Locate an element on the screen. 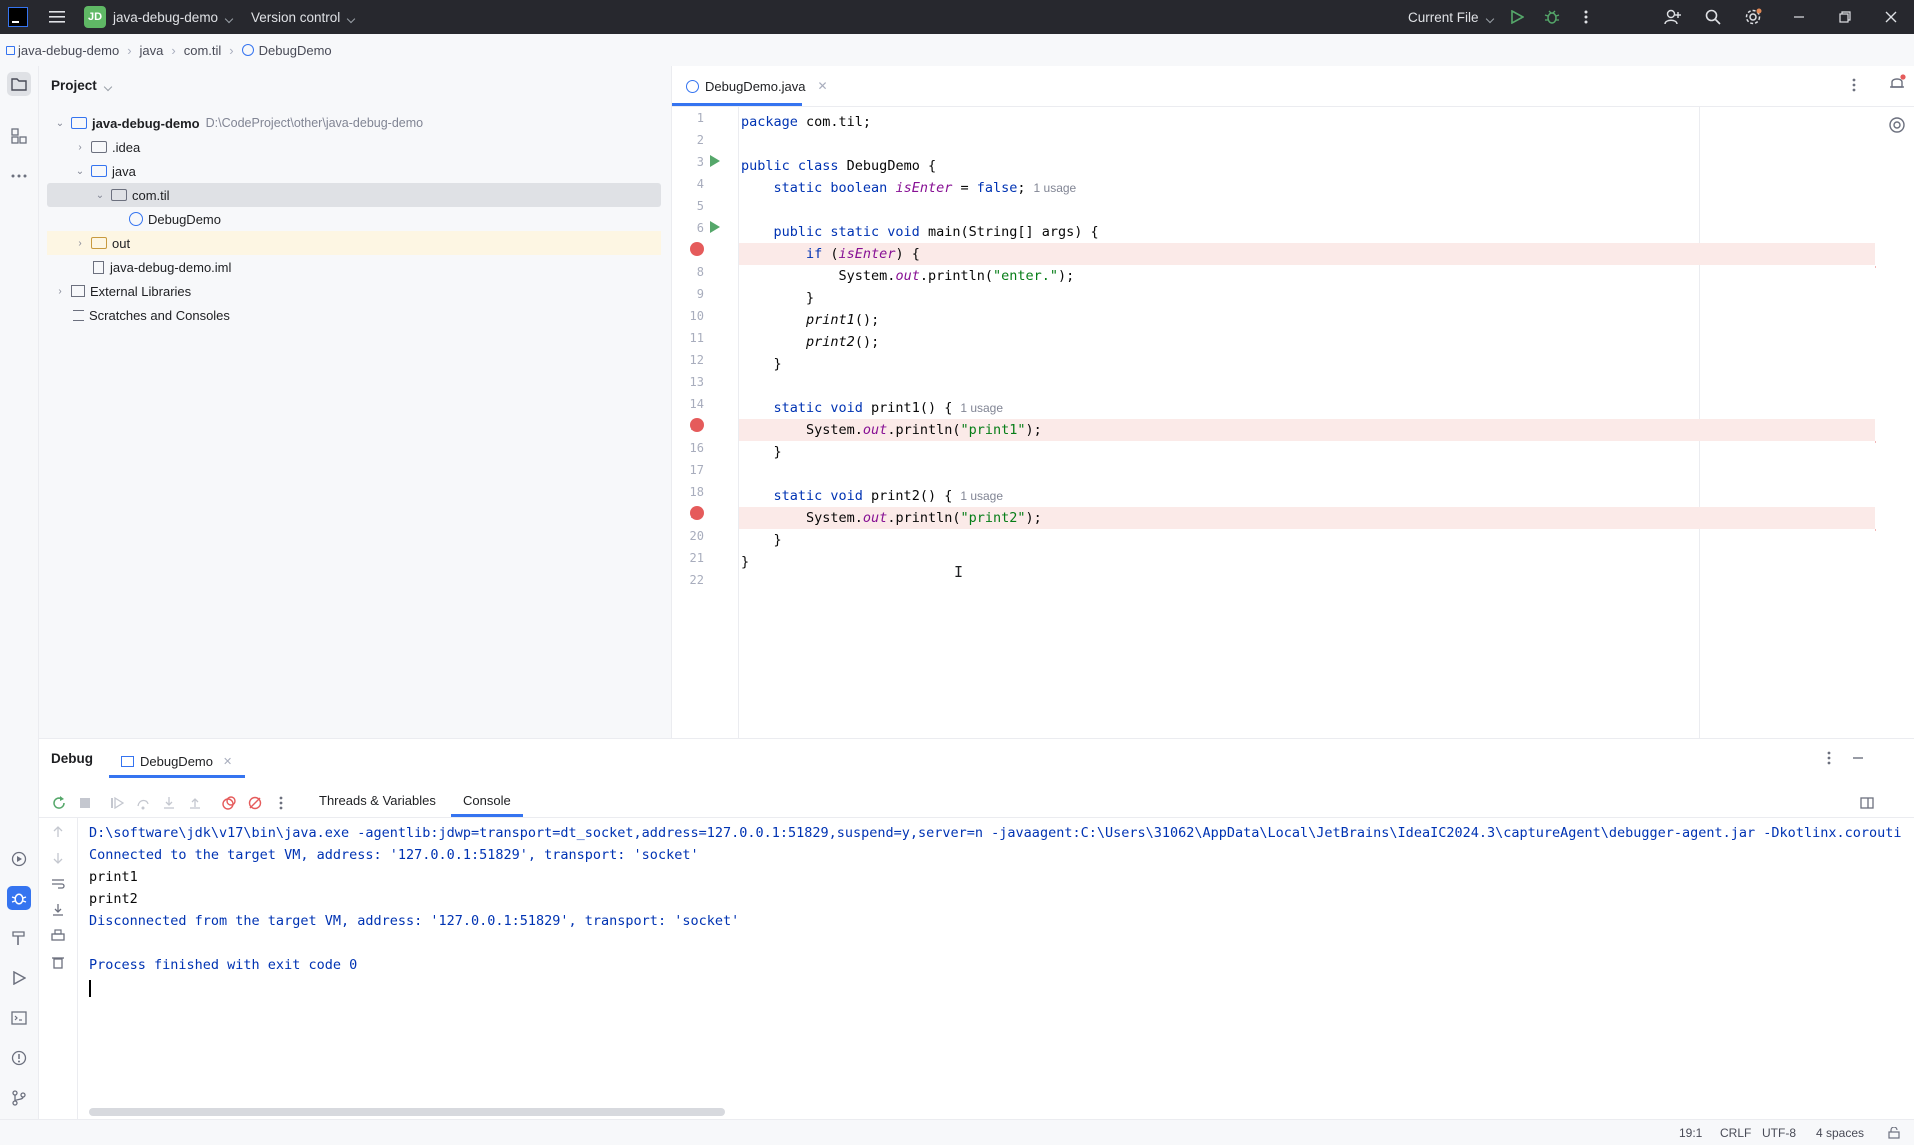 Image resolution: width=1914 pixels, height=1145 pixels. services-icon is located at coordinates (19, 859).